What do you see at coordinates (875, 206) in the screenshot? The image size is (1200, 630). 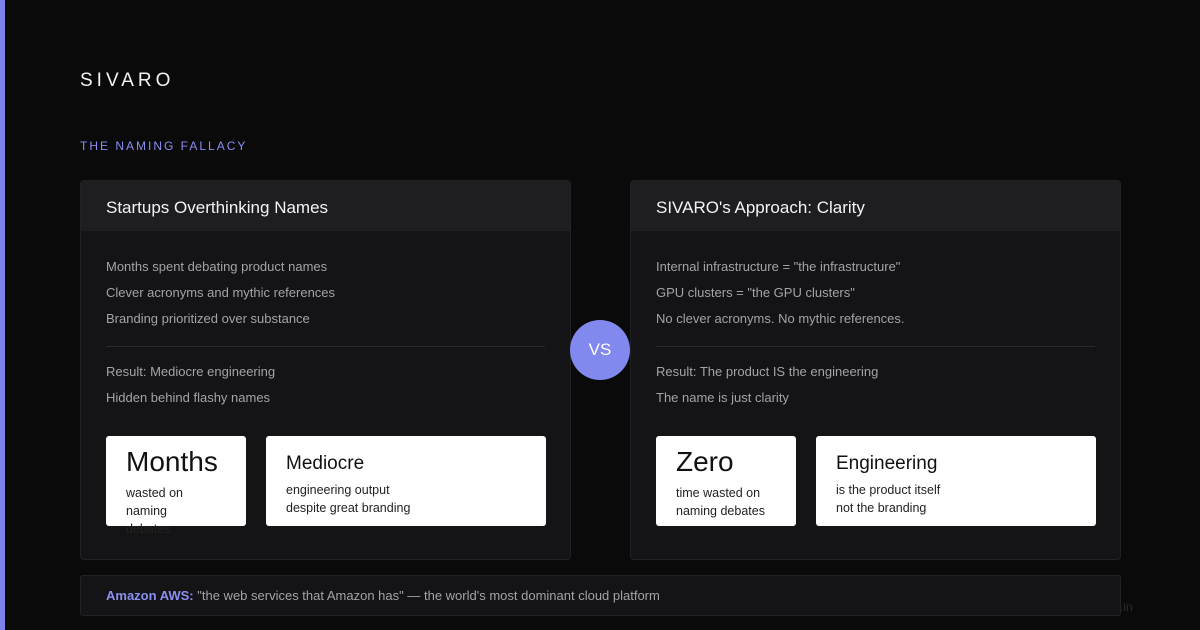 I see `card-title: SIVARO's Approach: Clarity` at bounding box center [875, 206].